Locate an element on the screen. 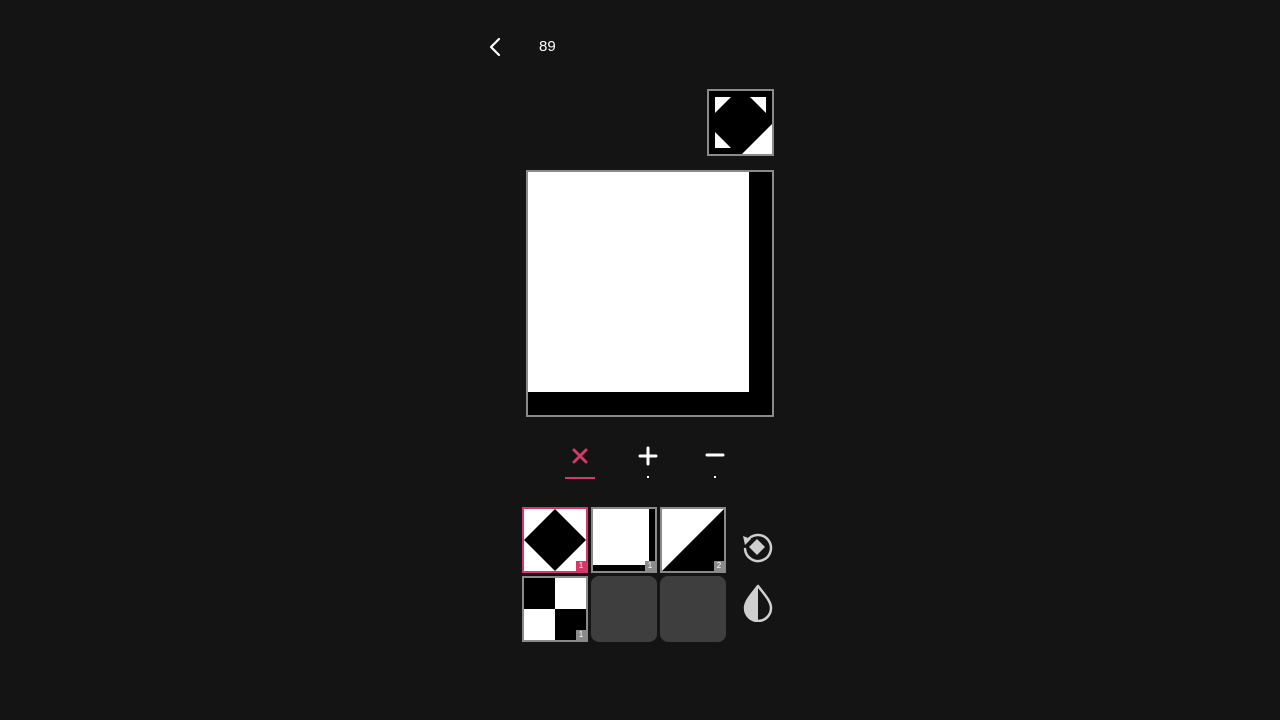 This screenshot has width=1280, height=720. invert-drop-icon is located at coordinates (758, 603).